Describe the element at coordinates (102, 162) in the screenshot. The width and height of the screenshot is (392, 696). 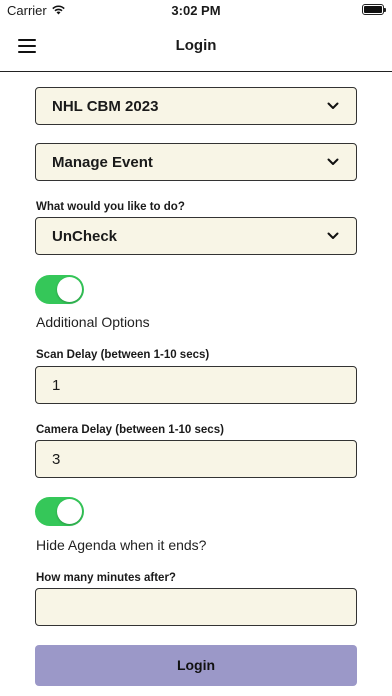
I see `mode-select-value: Manage Event` at that location.